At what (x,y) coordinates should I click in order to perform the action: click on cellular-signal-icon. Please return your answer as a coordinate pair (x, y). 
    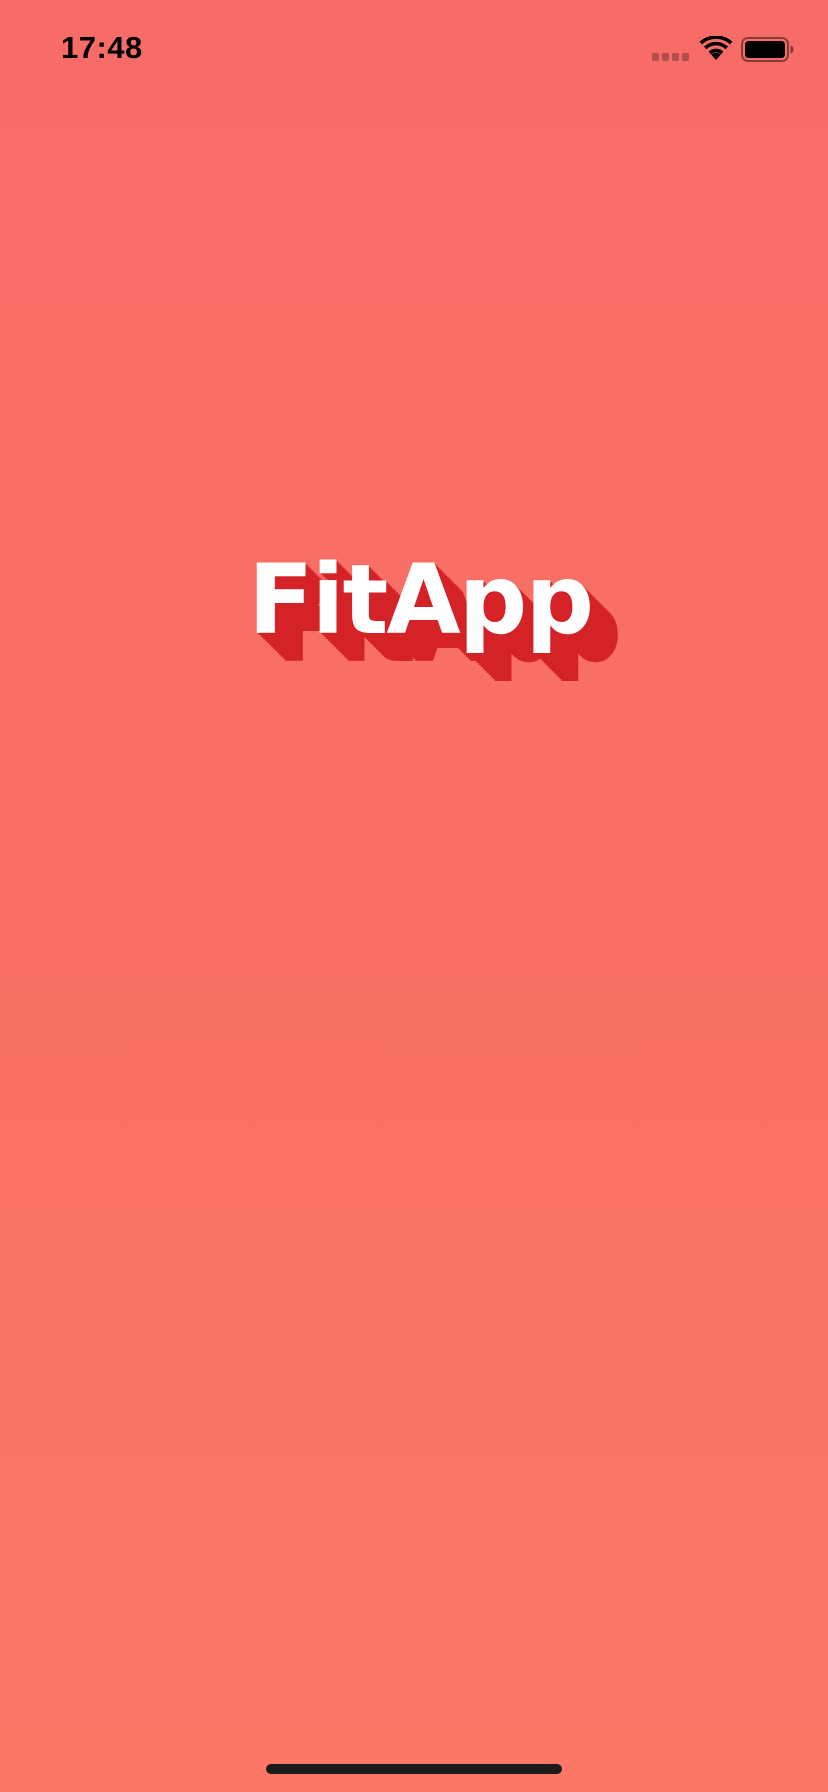
    Looking at the image, I should click on (672, 57).